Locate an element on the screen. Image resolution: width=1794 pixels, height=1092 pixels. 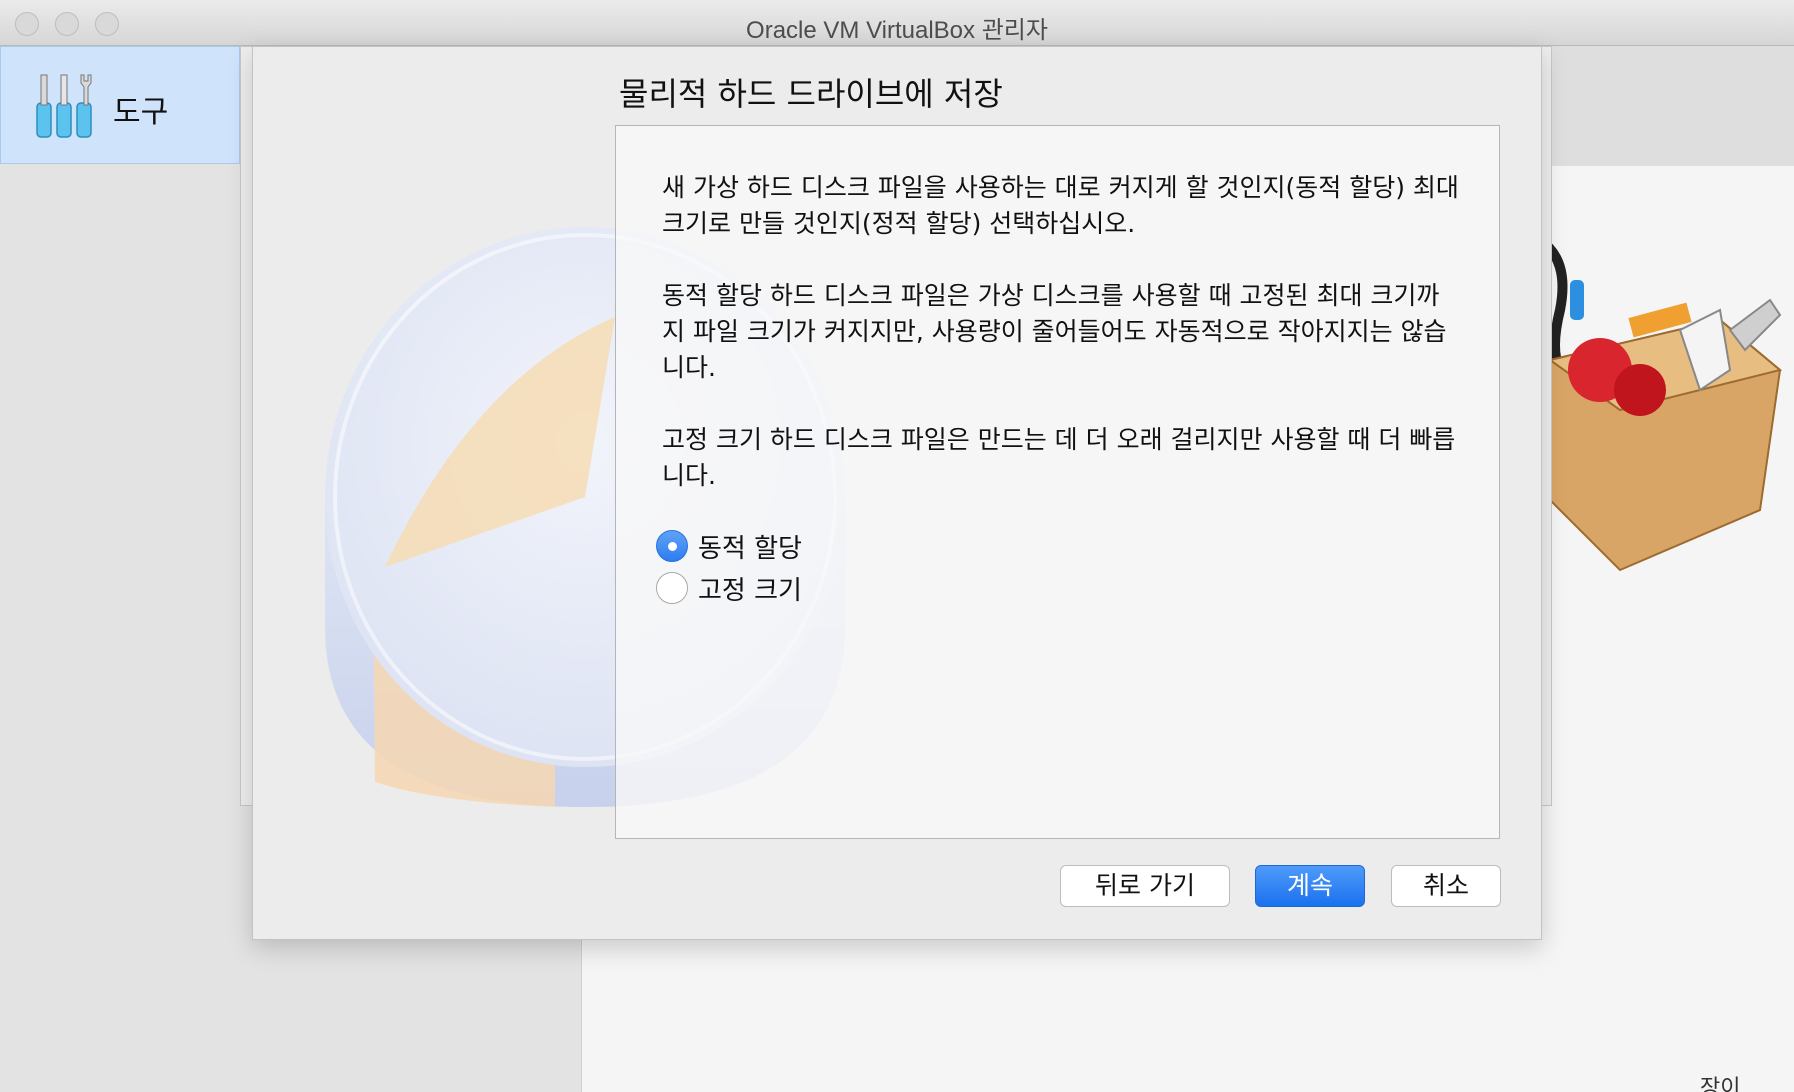
go-back-button: 뒤로 가기 is located at coordinates (1145, 886).